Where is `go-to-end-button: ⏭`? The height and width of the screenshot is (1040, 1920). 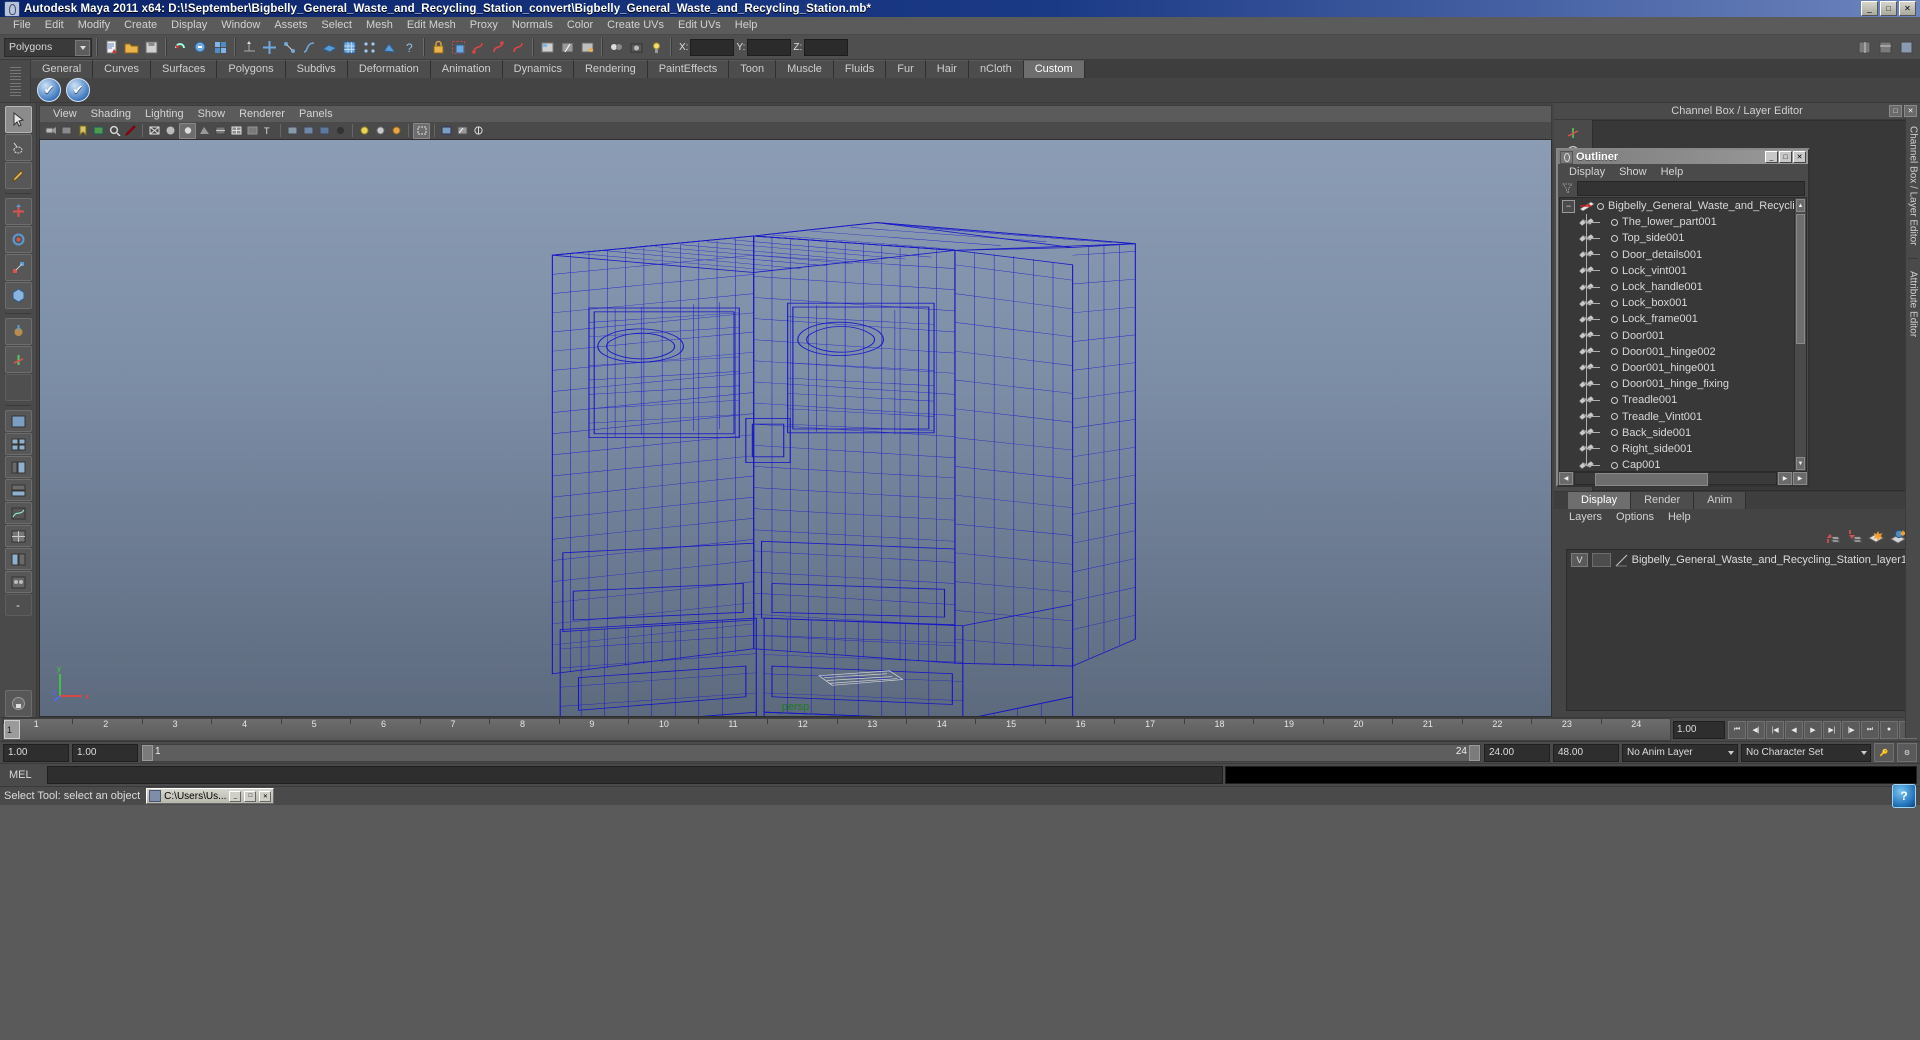
go-to-end-button: ⏭ is located at coordinates (1870, 729).